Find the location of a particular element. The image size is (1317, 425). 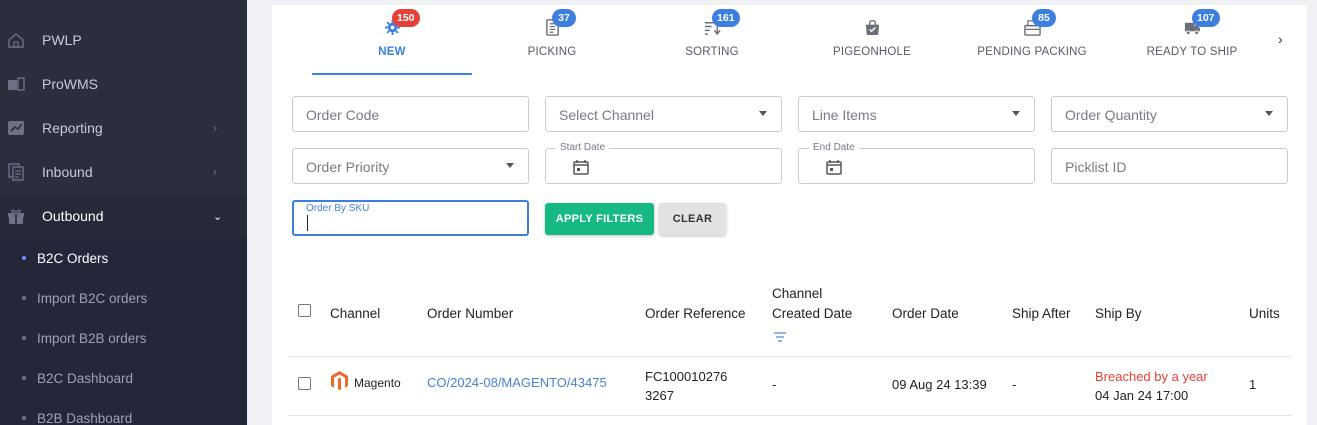

row-checkbox is located at coordinates (304, 383).